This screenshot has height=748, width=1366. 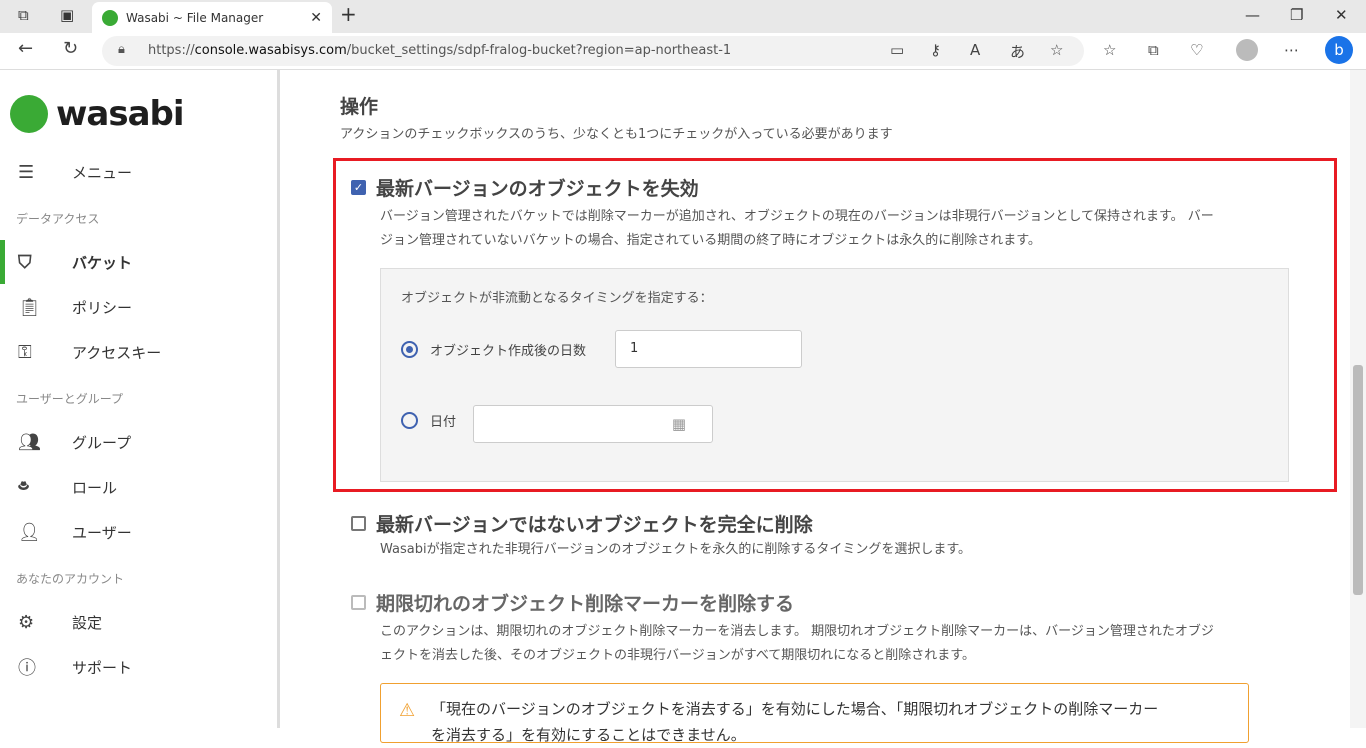 I want to click on radio-unselected-icon, so click(x=409, y=420).